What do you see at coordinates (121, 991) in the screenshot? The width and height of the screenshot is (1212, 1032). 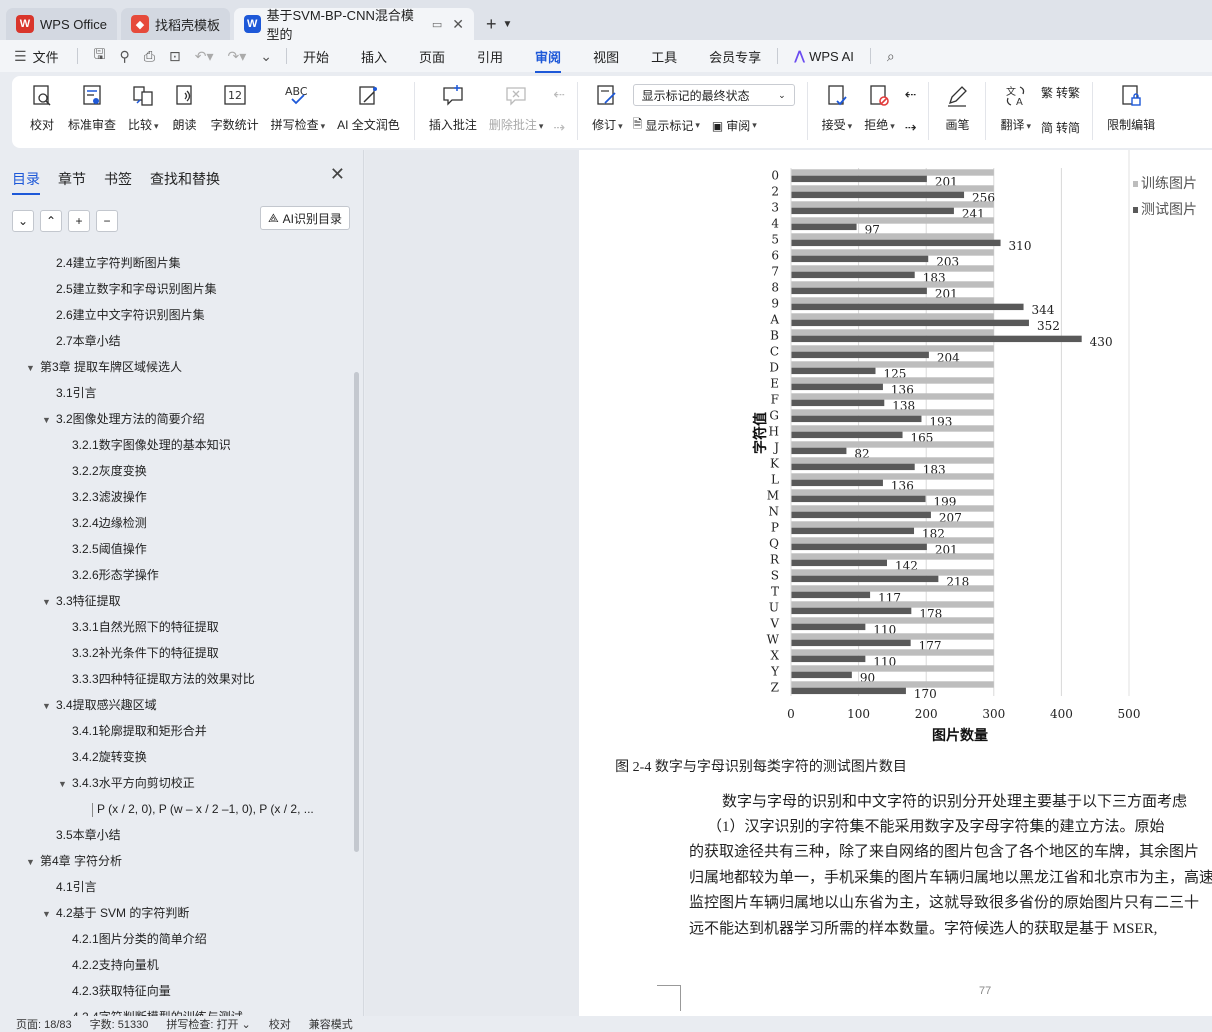 I see `toc-item: 4.2.3获取特征向量` at bounding box center [121, 991].